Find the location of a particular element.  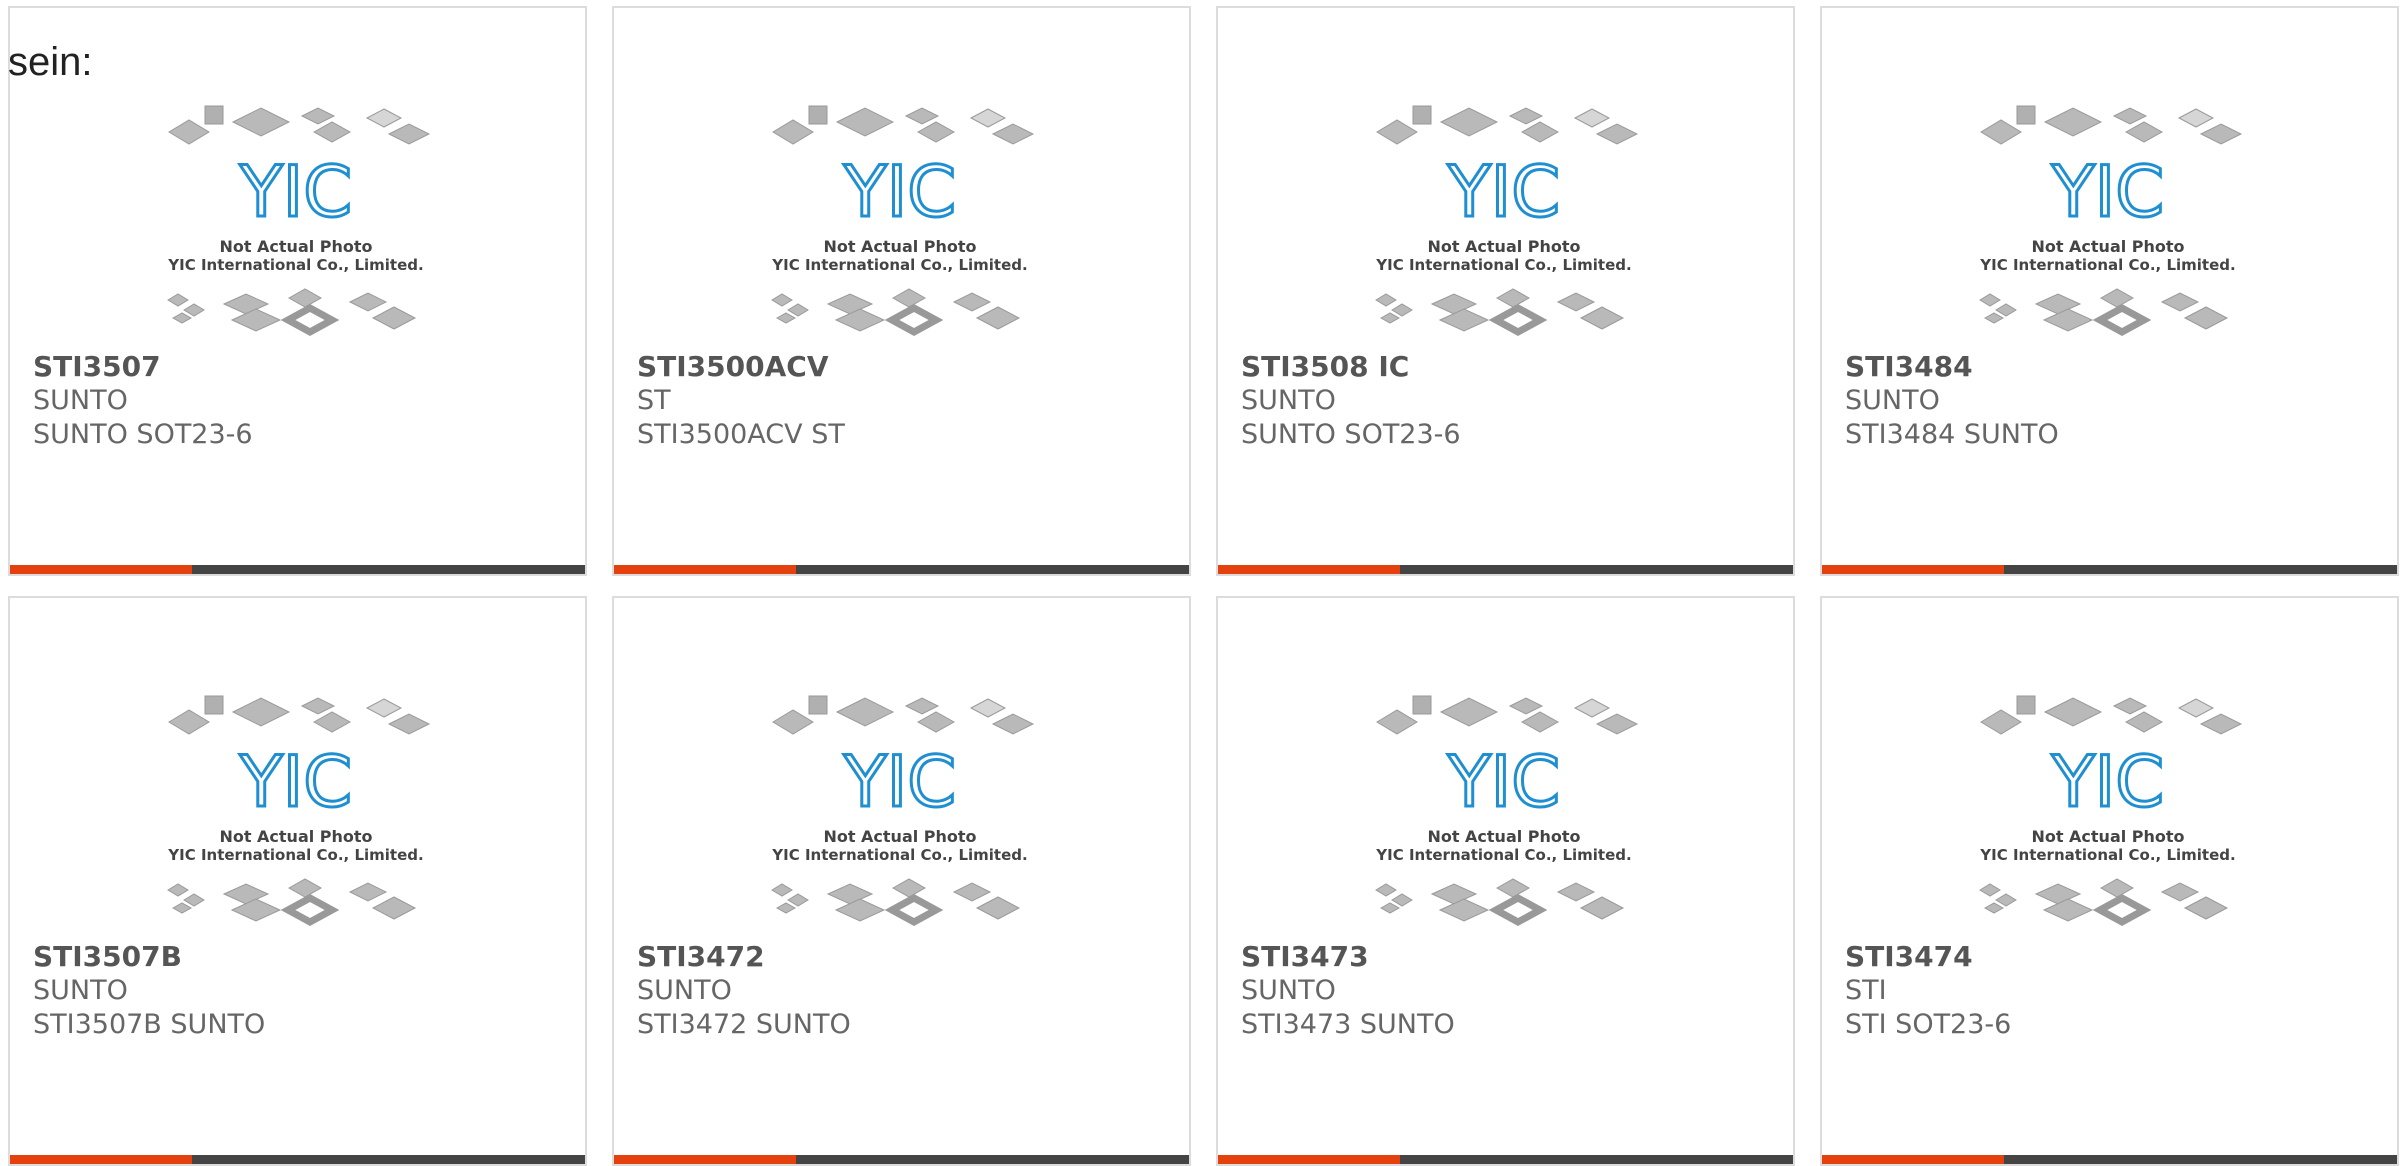

description: STI3473 SUNTO is located at coordinates (1348, 1024).